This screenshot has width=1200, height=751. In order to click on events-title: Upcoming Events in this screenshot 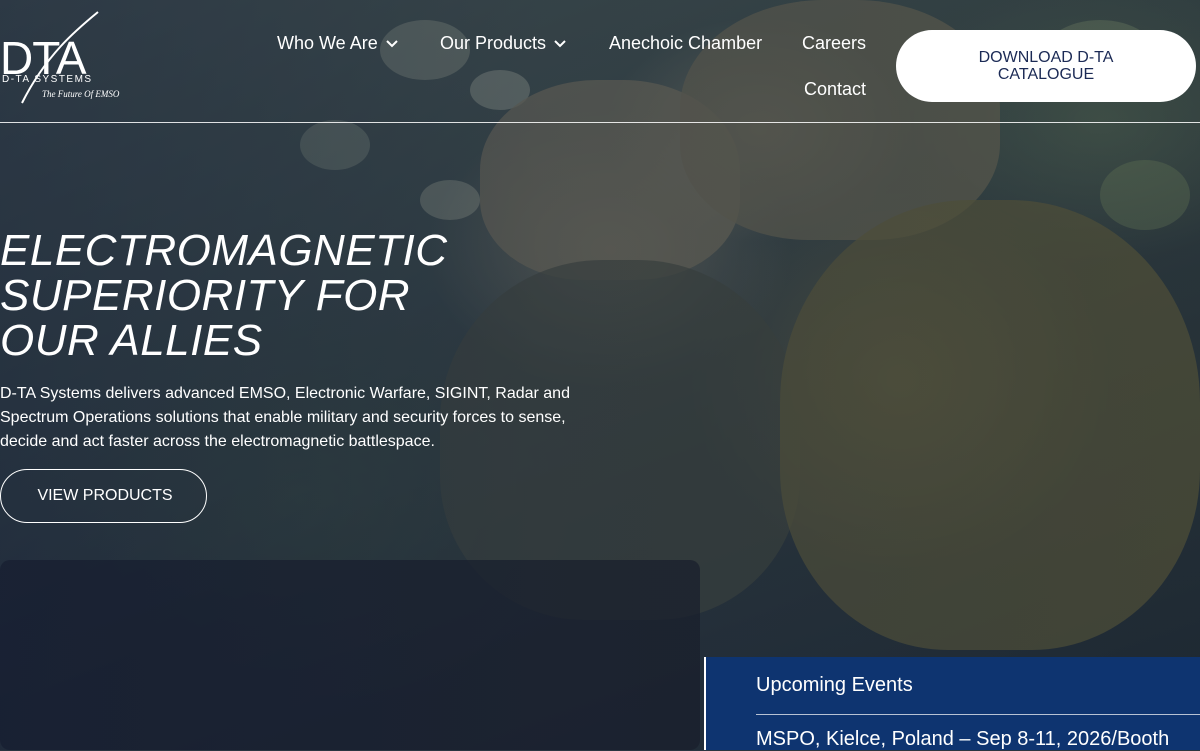, I will do `click(834, 685)`.